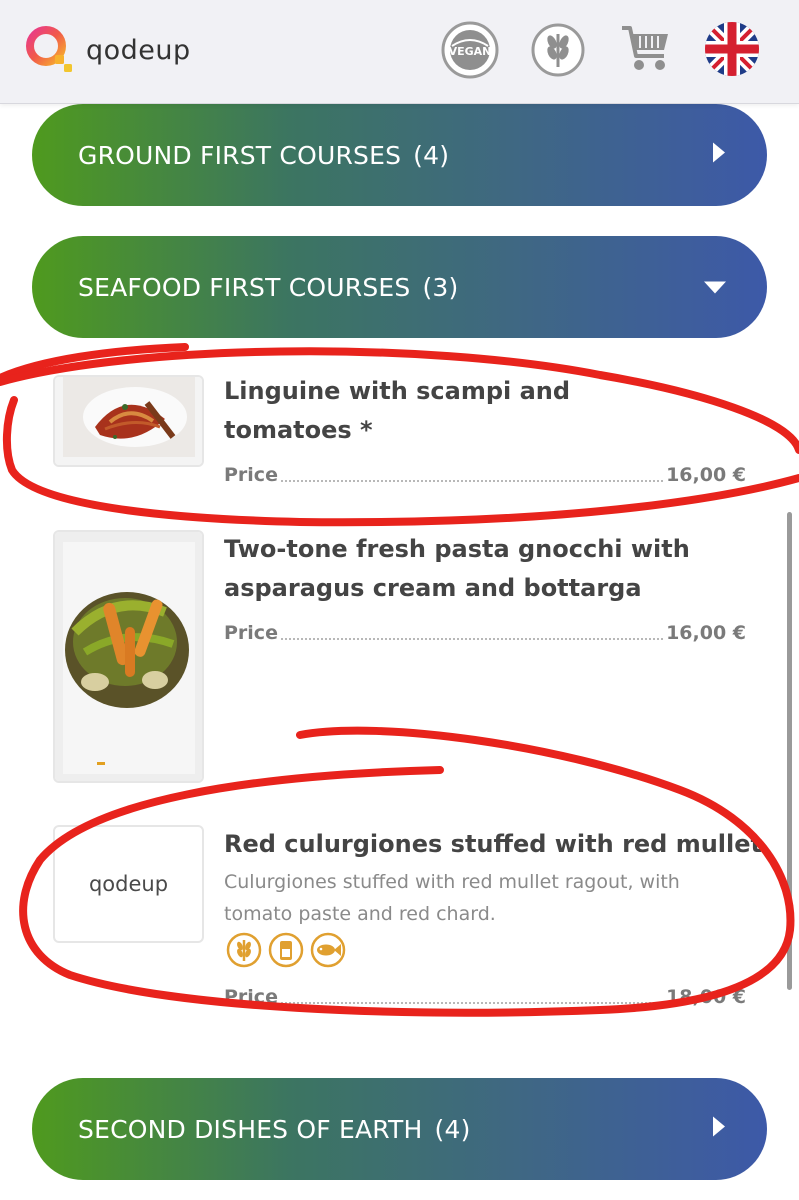  I want to click on gluten-icon, so click(244, 952).